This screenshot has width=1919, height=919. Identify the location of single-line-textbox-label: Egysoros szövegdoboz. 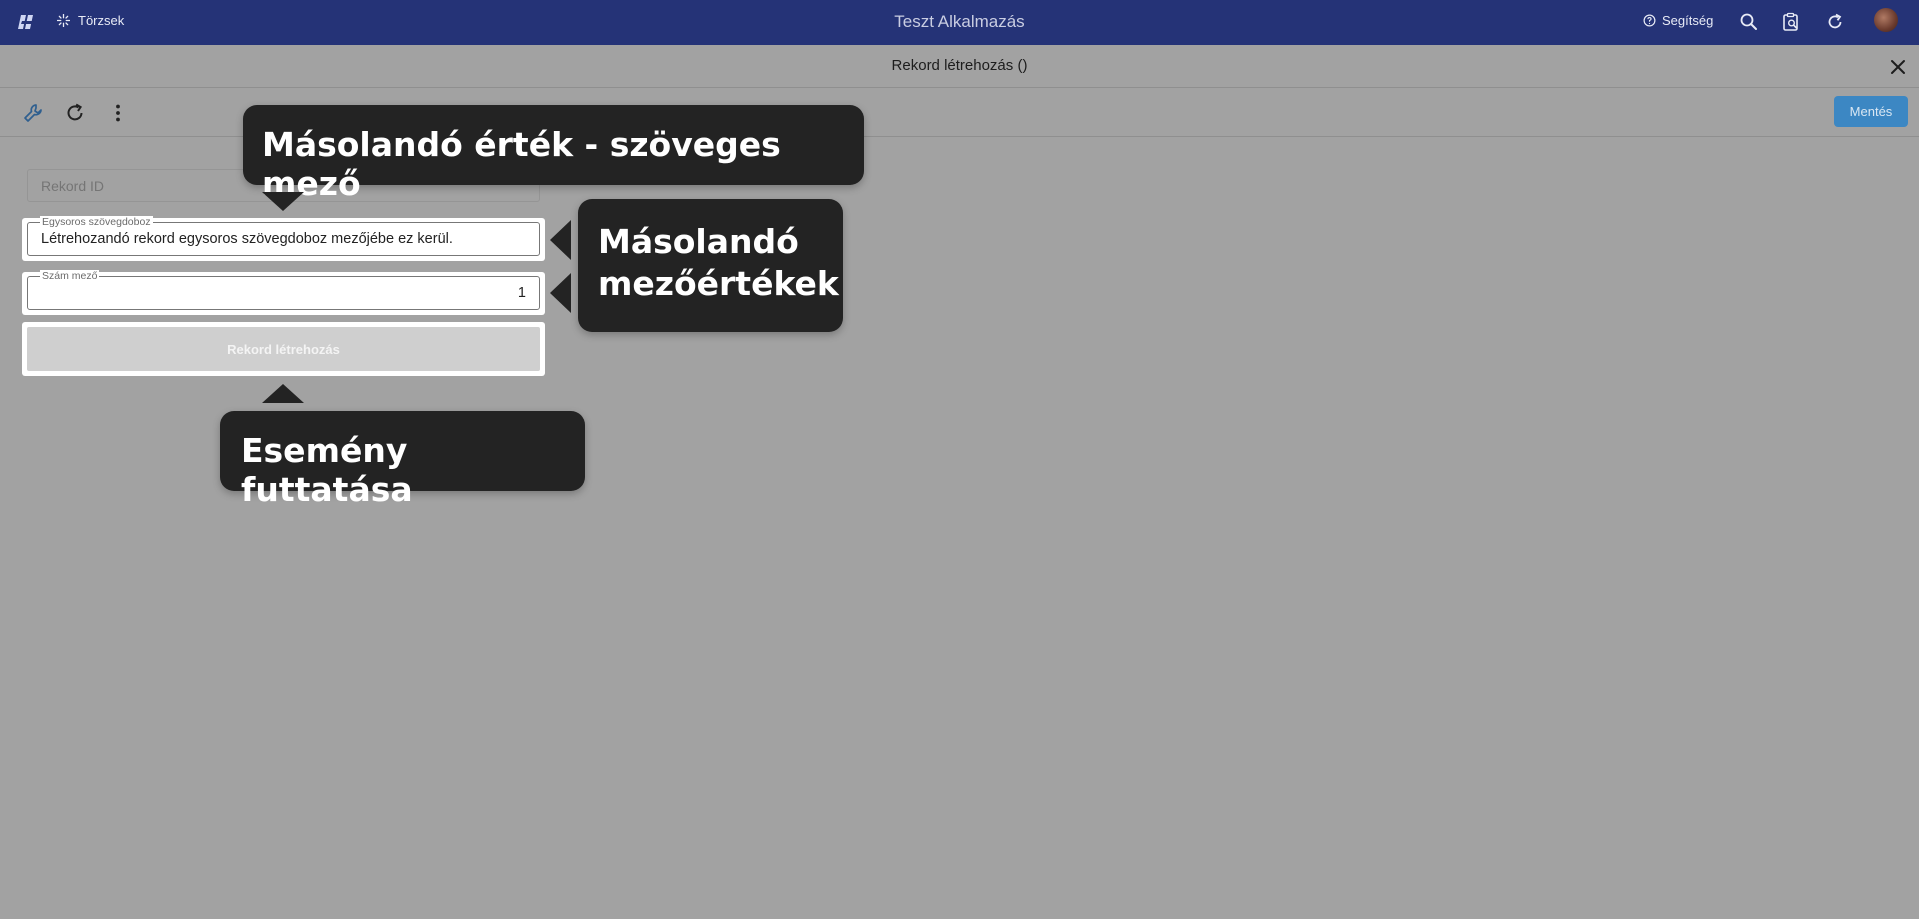
(96, 222).